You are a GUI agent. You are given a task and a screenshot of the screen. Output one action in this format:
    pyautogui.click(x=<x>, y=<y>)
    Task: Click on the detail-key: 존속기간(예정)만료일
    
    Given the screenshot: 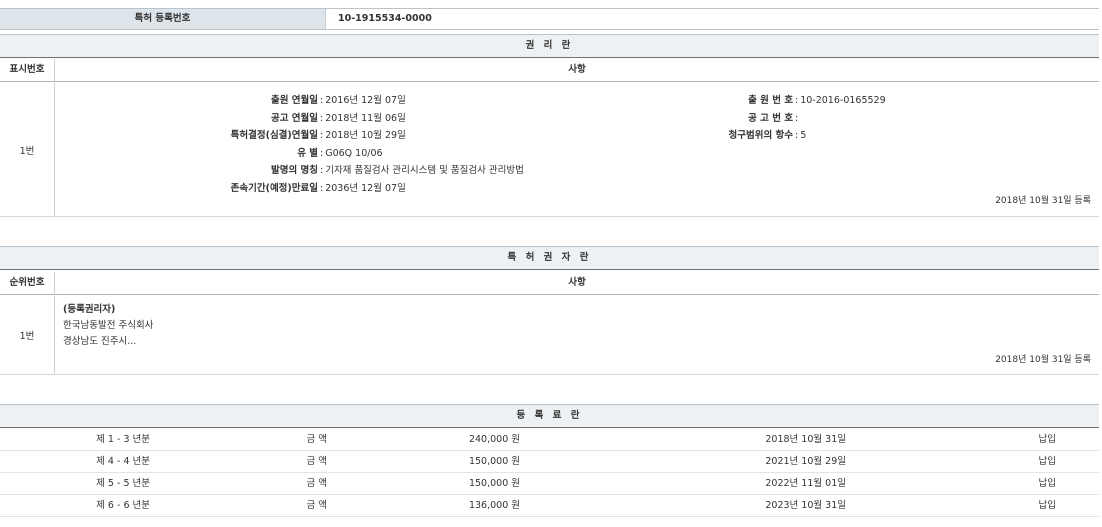 What is the action you would take?
    pyautogui.click(x=186, y=189)
    